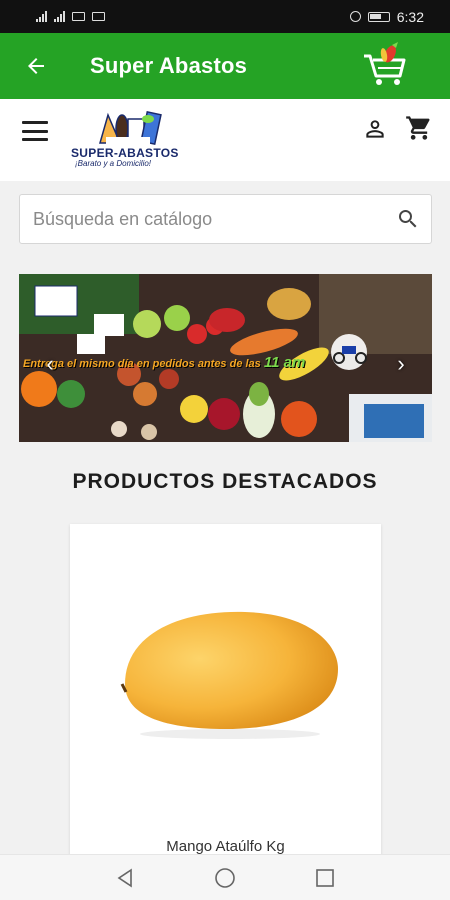 This screenshot has height=900, width=450. What do you see at coordinates (355, 16) in the screenshot?
I see `alarm-icon` at bounding box center [355, 16].